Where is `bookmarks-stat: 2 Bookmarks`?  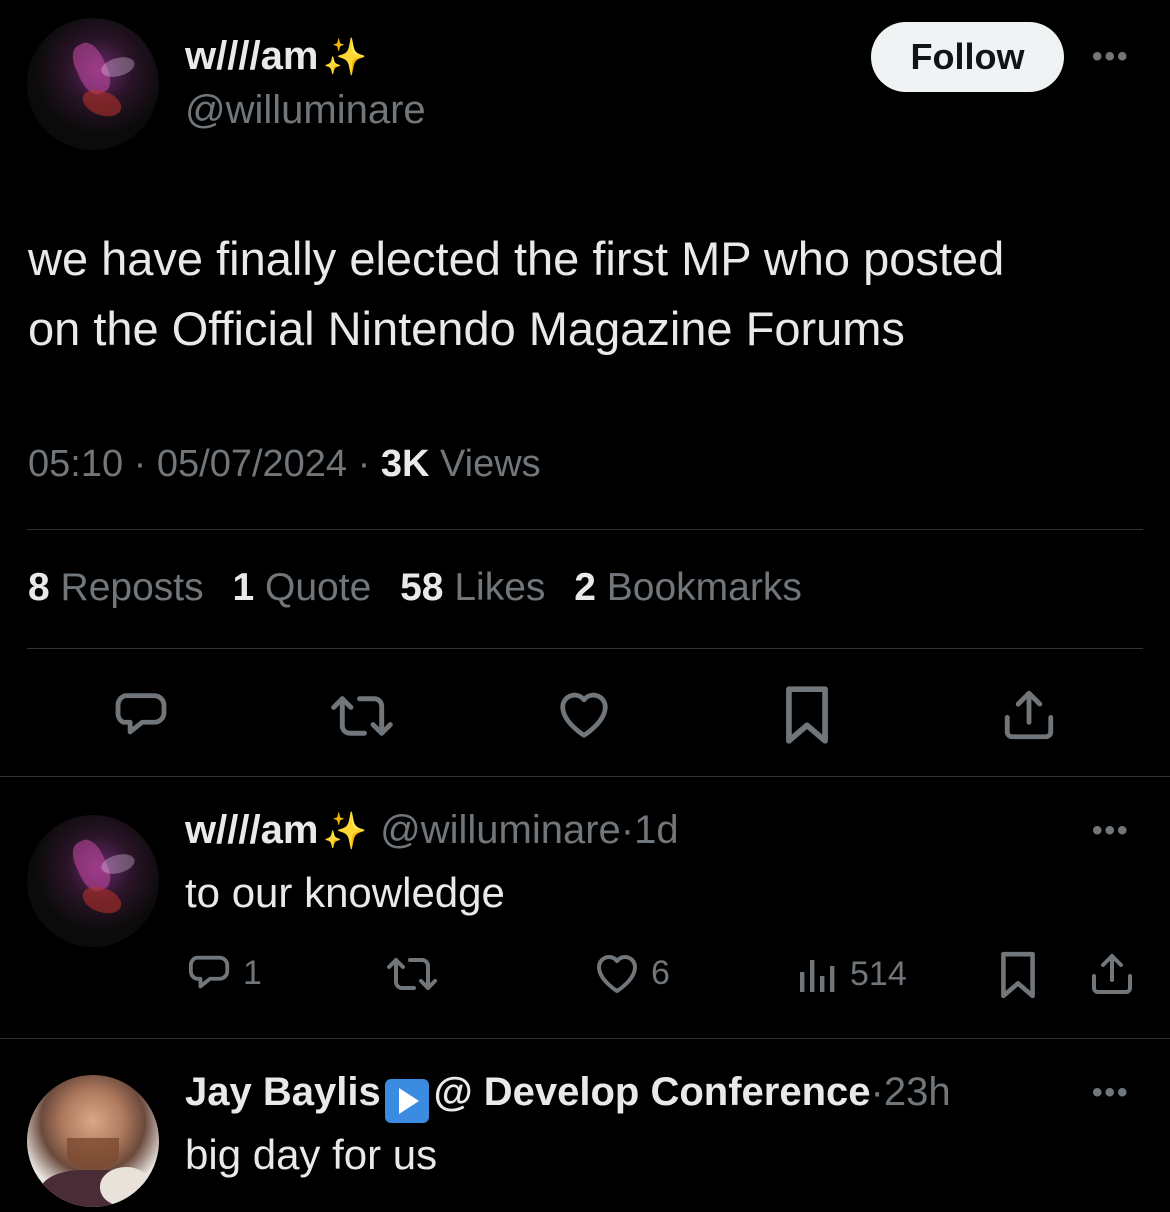
bookmarks-stat: 2 Bookmarks is located at coordinates (688, 587).